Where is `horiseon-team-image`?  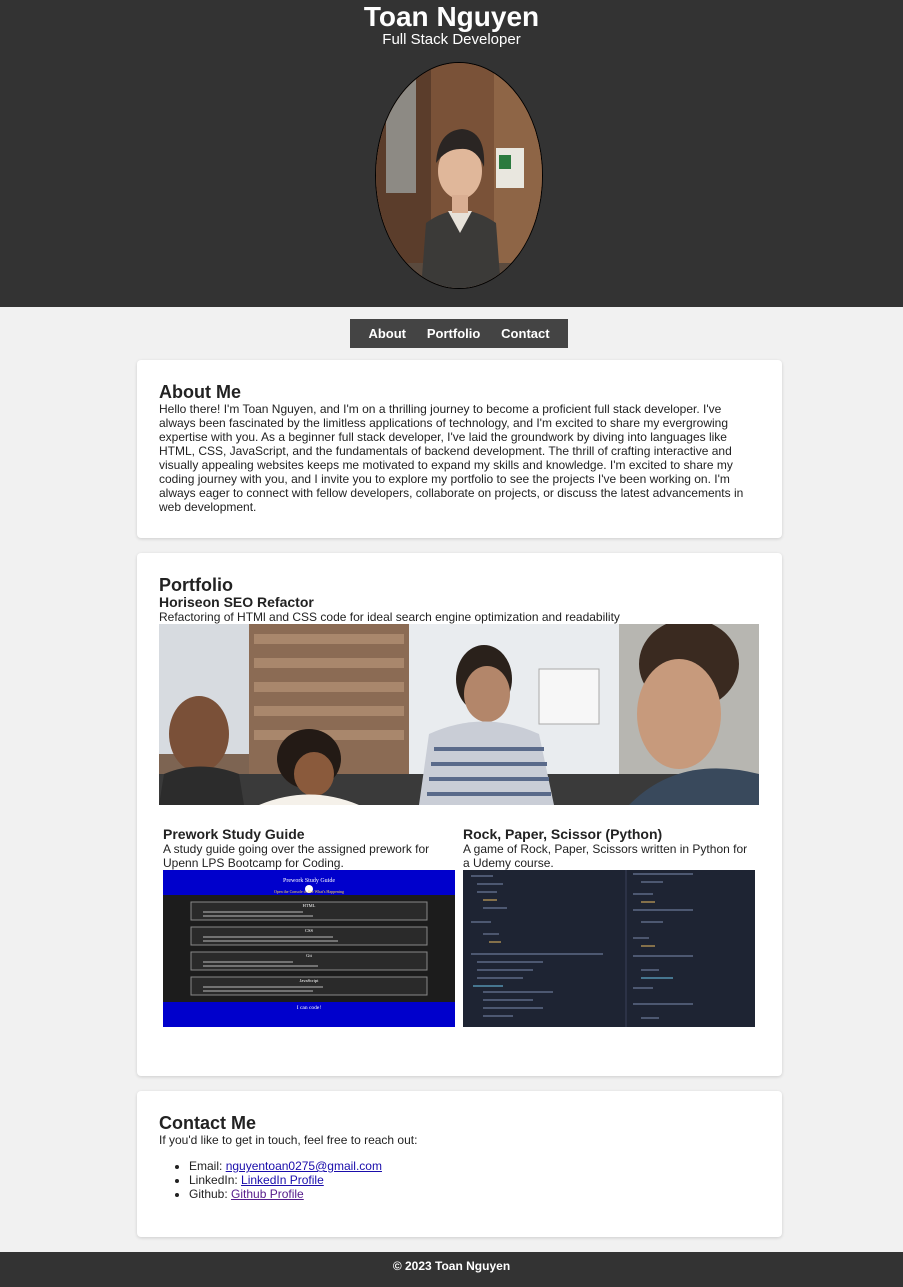
horiseon-team-image is located at coordinates (459, 714).